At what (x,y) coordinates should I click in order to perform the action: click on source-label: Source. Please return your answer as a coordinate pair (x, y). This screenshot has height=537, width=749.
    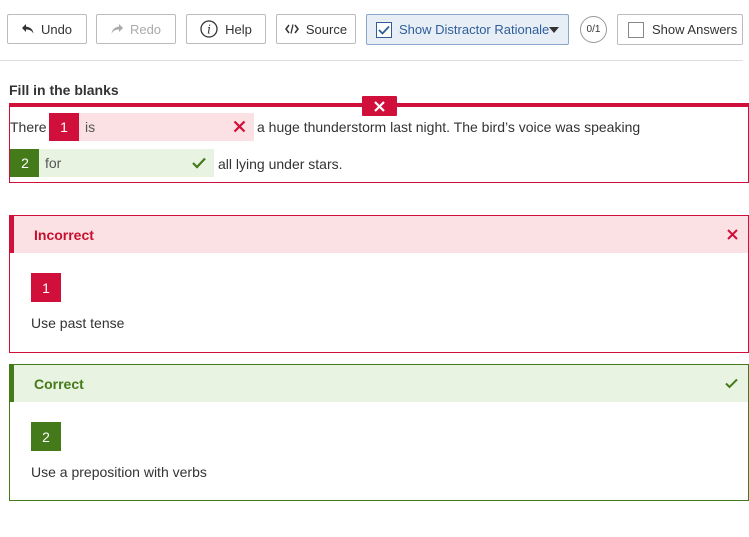
    Looking at the image, I should click on (326, 29).